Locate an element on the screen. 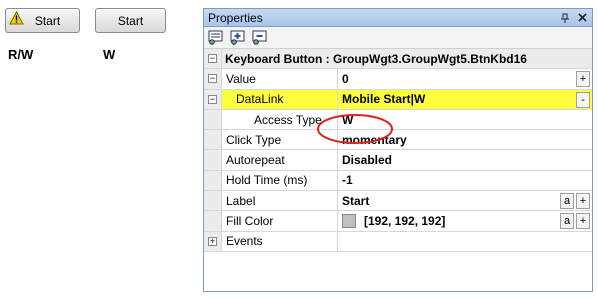 The width and height of the screenshot is (597, 299). property-row-fill-color: Fill Color [192, 192, 192] a + is located at coordinates (398, 221).